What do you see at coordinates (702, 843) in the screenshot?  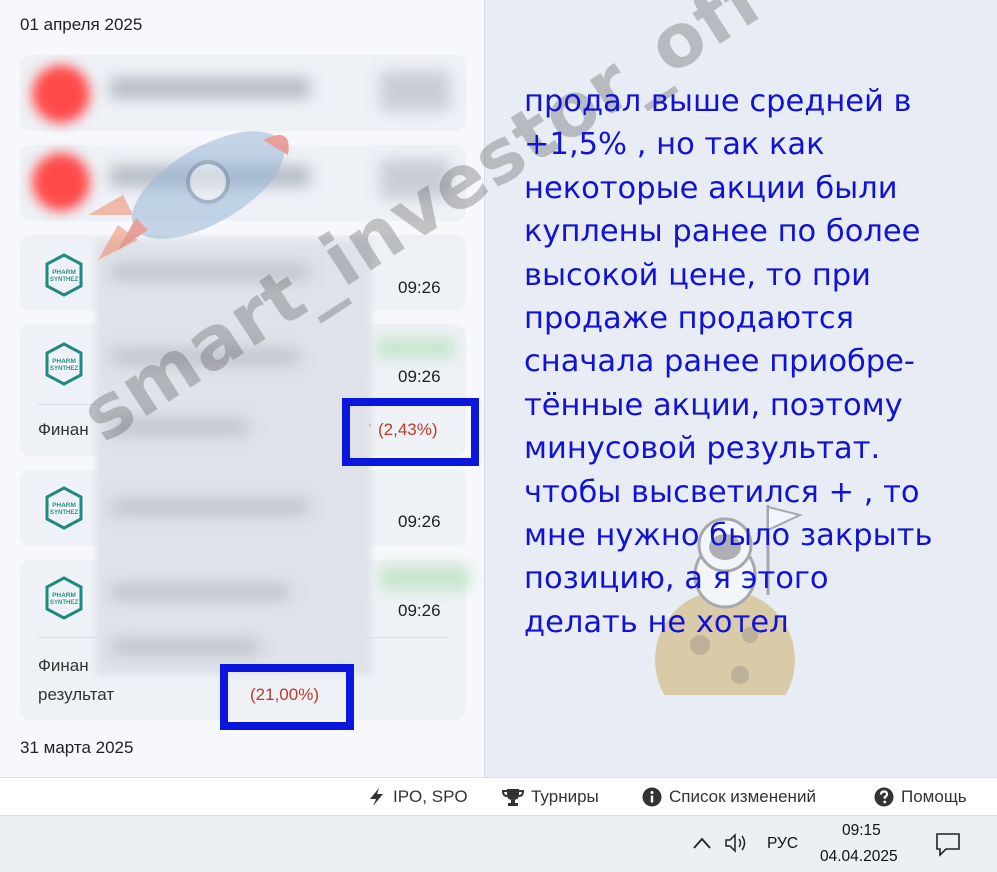 I see `chevron-up-icon` at bounding box center [702, 843].